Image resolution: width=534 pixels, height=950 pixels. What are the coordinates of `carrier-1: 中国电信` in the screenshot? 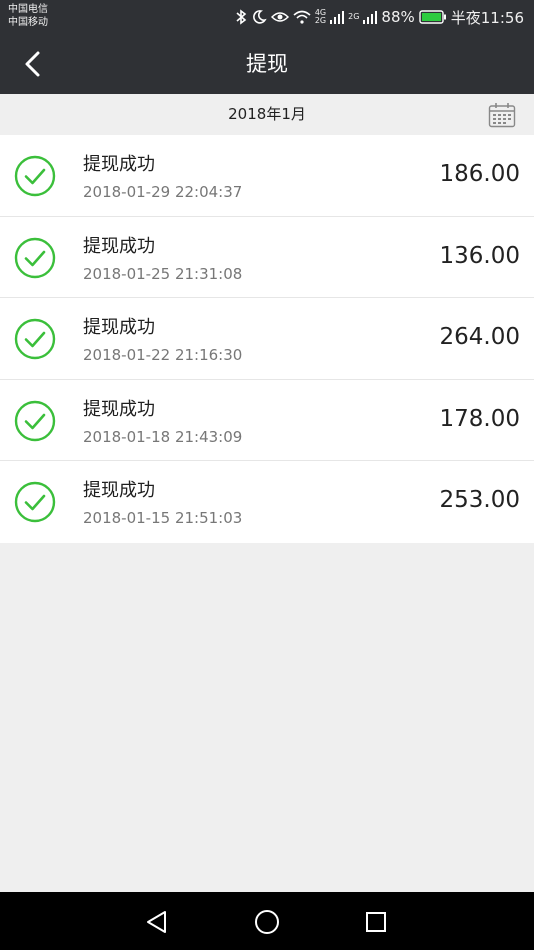 It's located at (28, 9).